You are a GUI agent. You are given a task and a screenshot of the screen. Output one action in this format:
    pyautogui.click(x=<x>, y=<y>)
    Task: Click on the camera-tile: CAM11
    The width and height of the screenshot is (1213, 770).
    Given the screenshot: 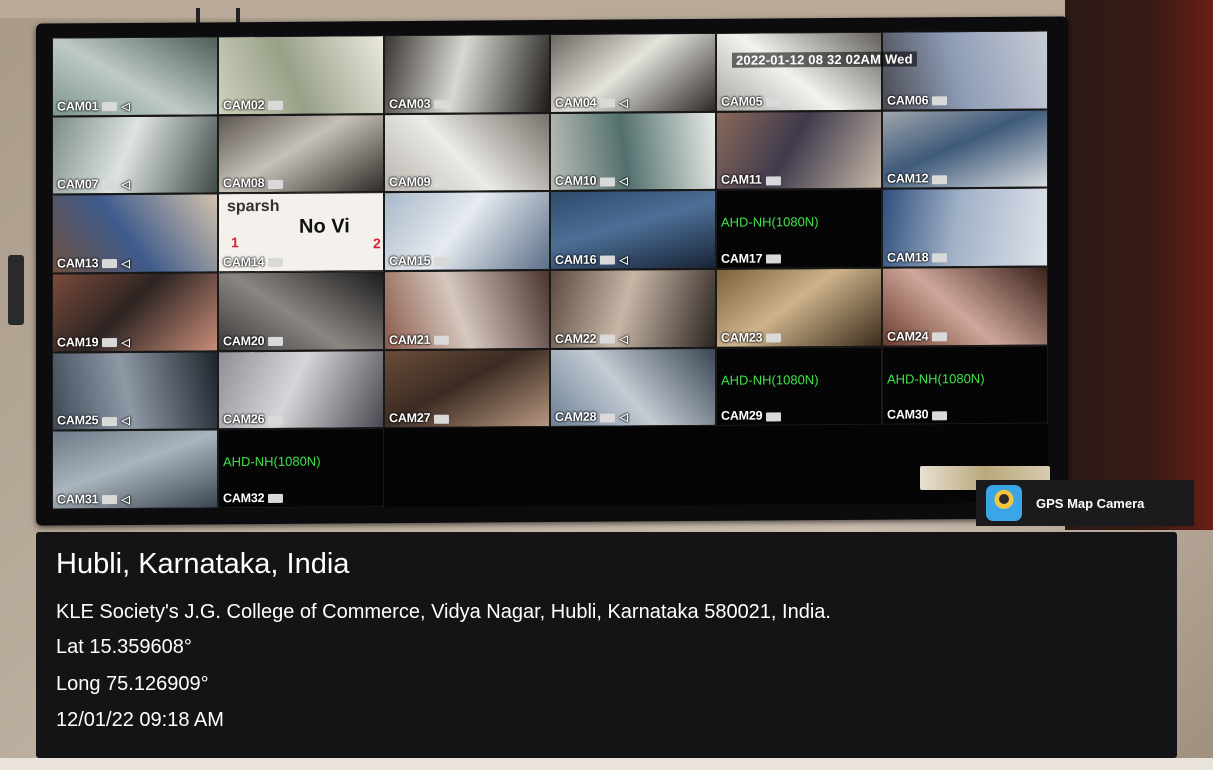 What is the action you would take?
    pyautogui.click(x=799, y=150)
    